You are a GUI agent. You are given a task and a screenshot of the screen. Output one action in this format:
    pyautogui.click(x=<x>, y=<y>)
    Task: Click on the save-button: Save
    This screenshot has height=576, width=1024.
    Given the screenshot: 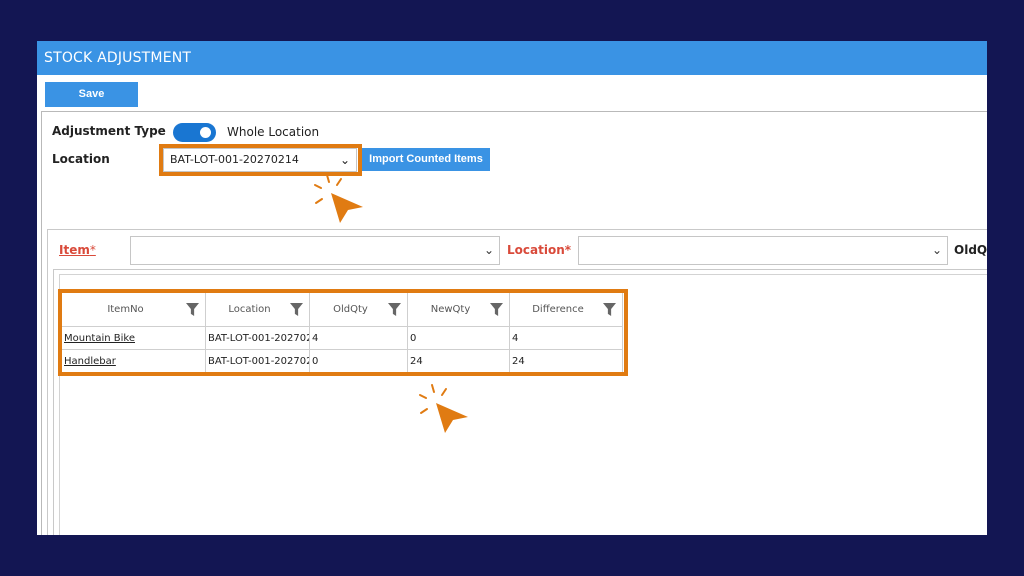 What is the action you would take?
    pyautogui.click(x=91, y=94)
    